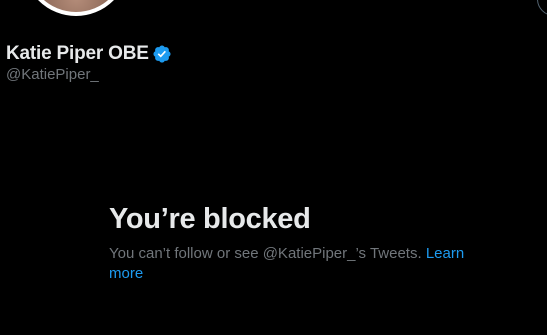 The height and width of the screenshot is (335, 547). I want to click on avatar-photo, so click(76, 6).